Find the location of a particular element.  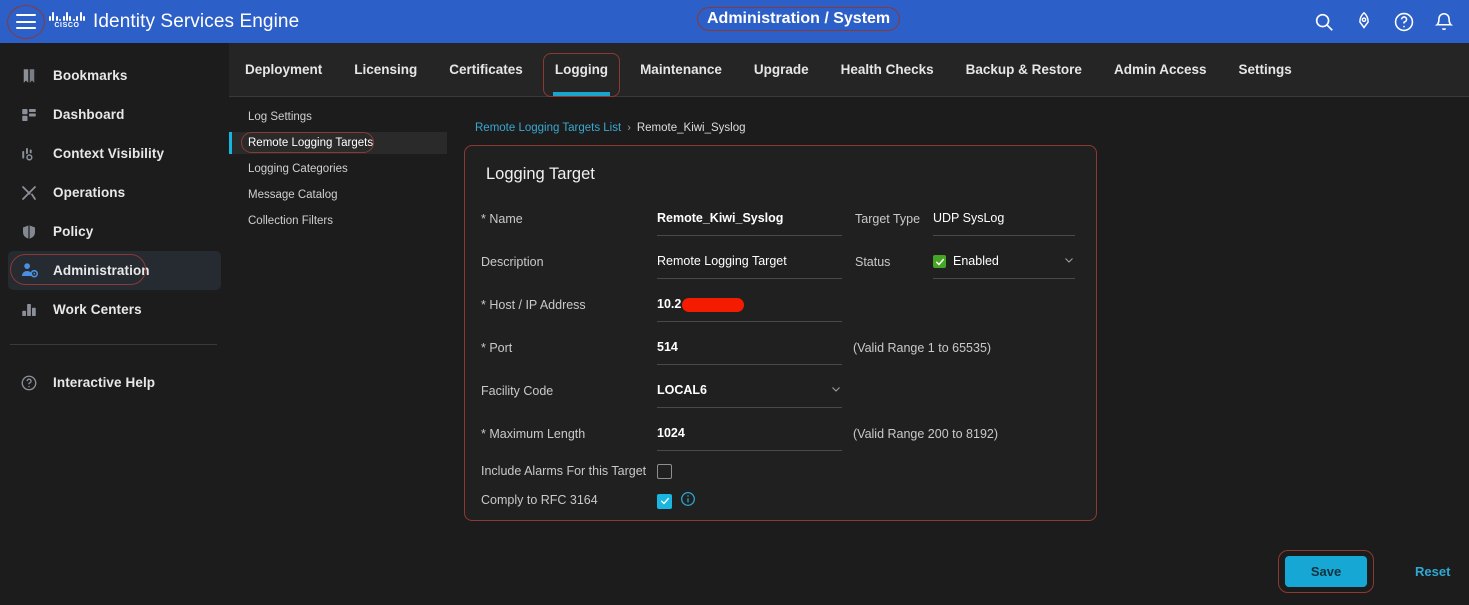

tab-label: Admin Access is located at coordinates (1160, 69).